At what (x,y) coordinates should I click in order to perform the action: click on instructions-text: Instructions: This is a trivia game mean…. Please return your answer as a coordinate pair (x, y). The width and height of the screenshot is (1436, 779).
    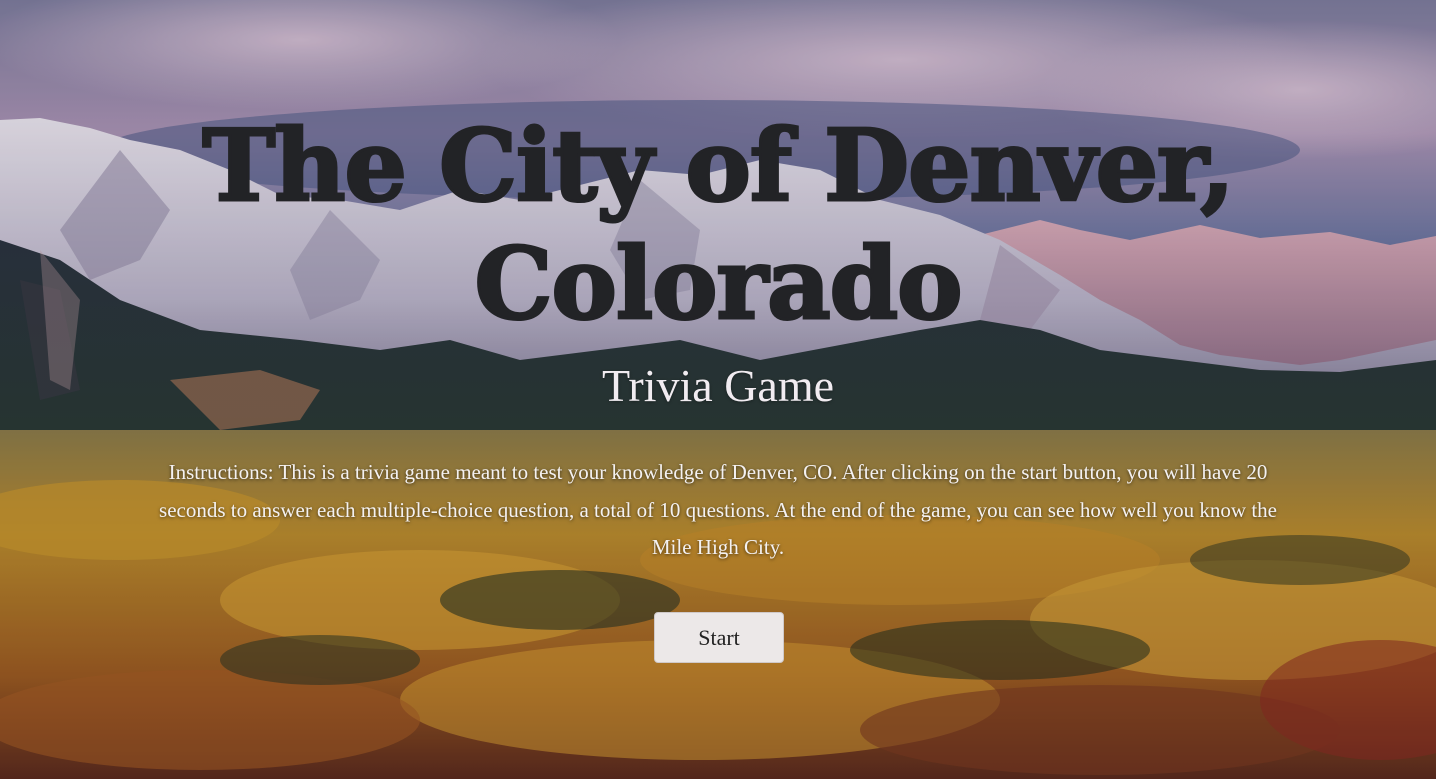
    Looking at the image, I should click on (718, 509).